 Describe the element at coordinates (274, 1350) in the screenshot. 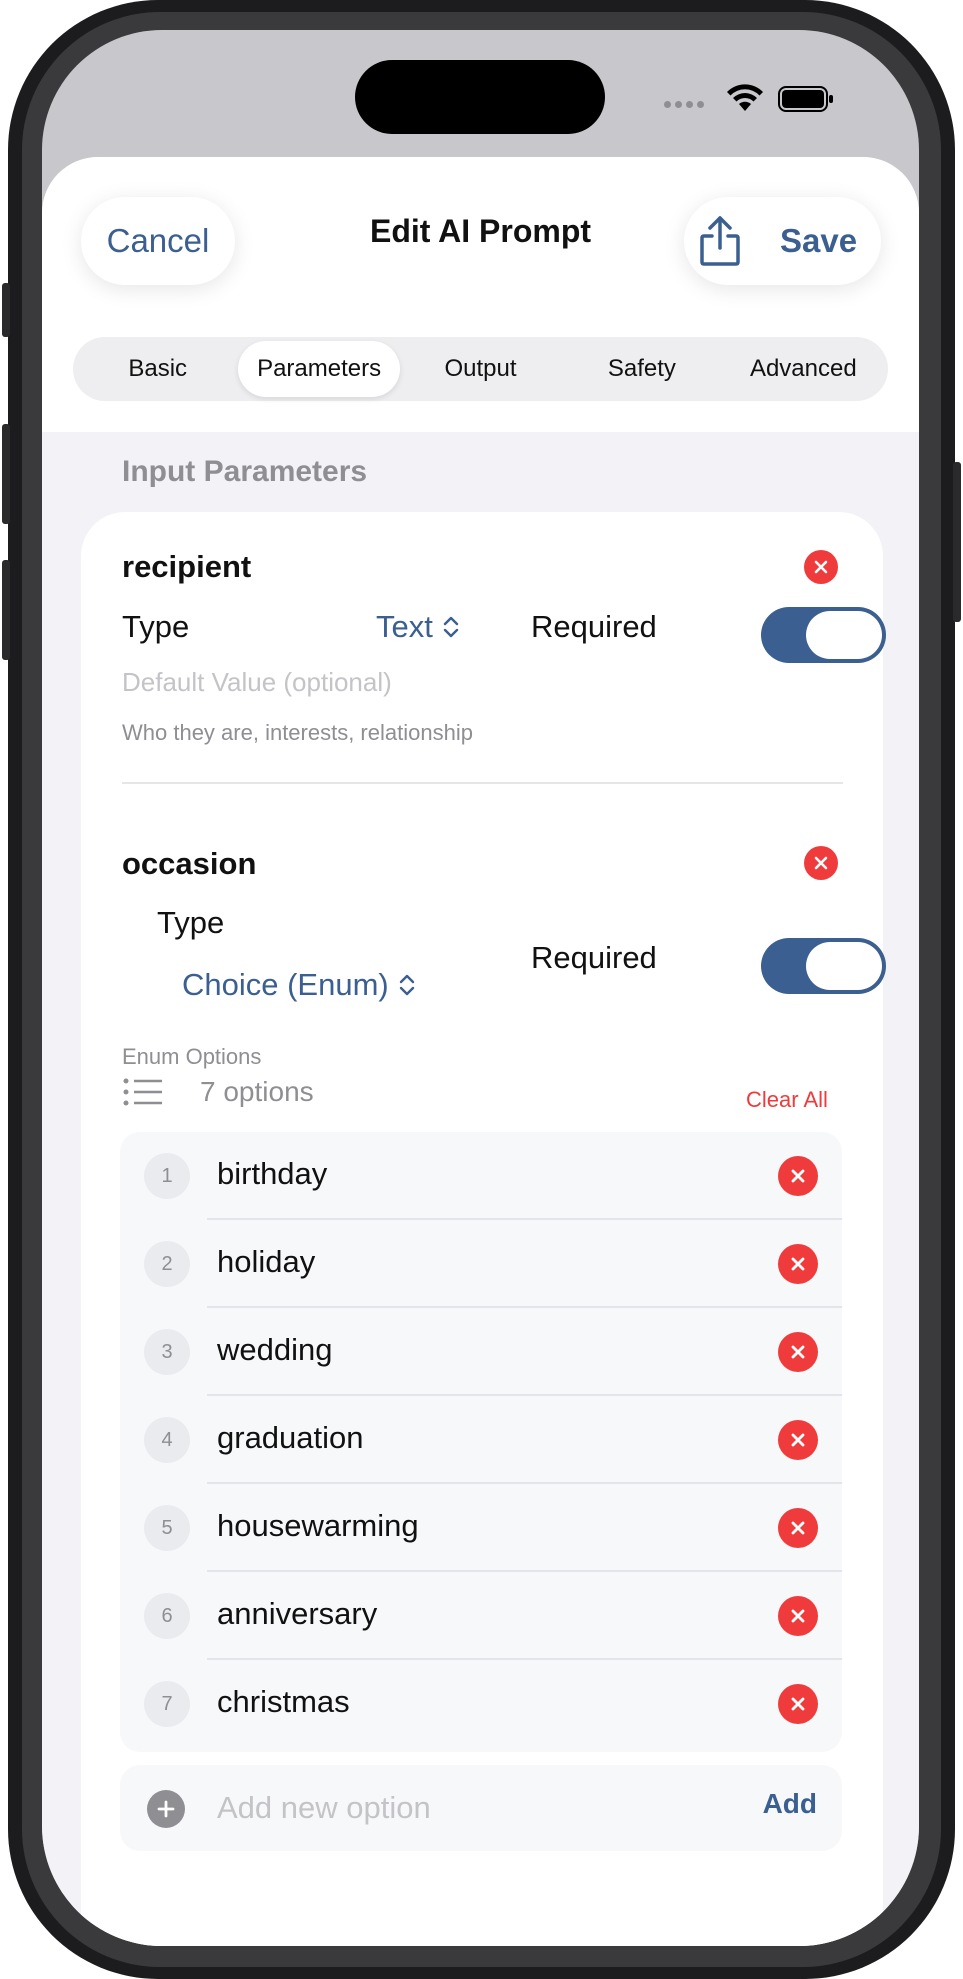

I see `option-value: wedding` at that location.